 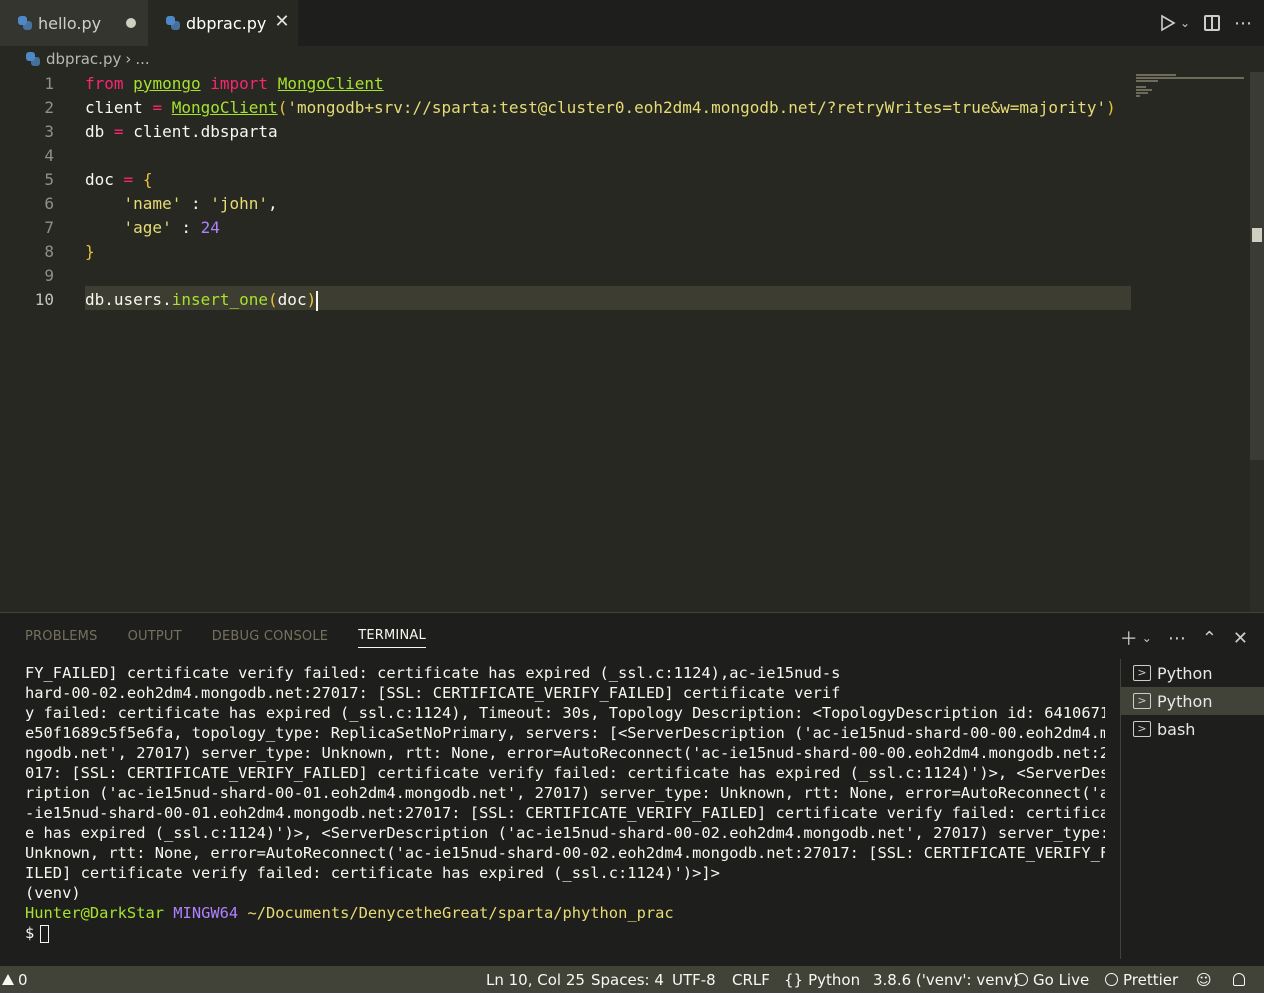 I want to click on brace: }, so click(x=90, y=251).